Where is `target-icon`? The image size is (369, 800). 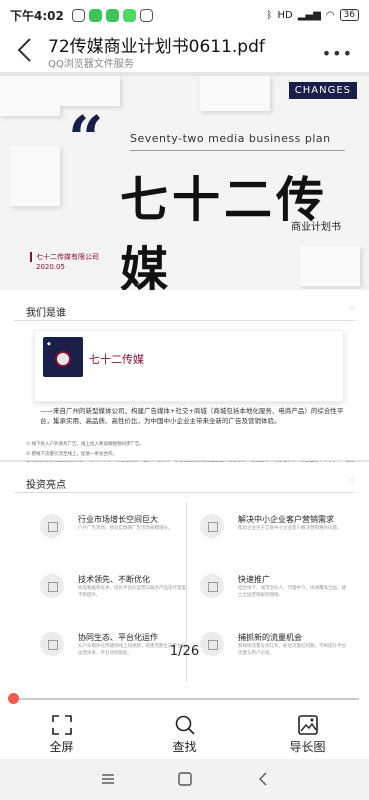 target-icon is located at coordinates (212, 526).